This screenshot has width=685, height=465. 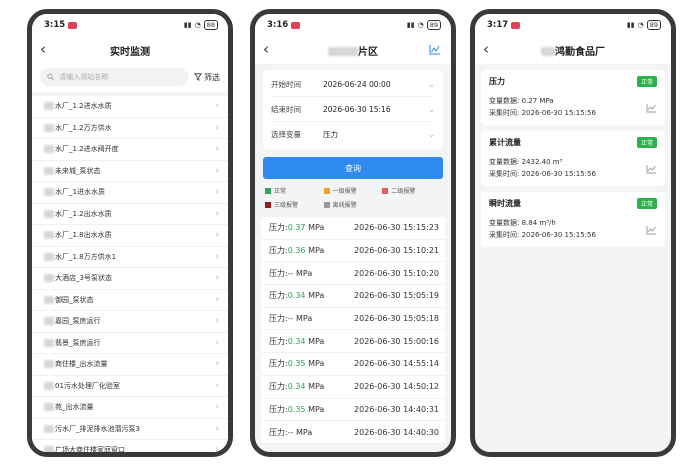 I want to click on status-badge: 正常, so click(x=646, y=81).